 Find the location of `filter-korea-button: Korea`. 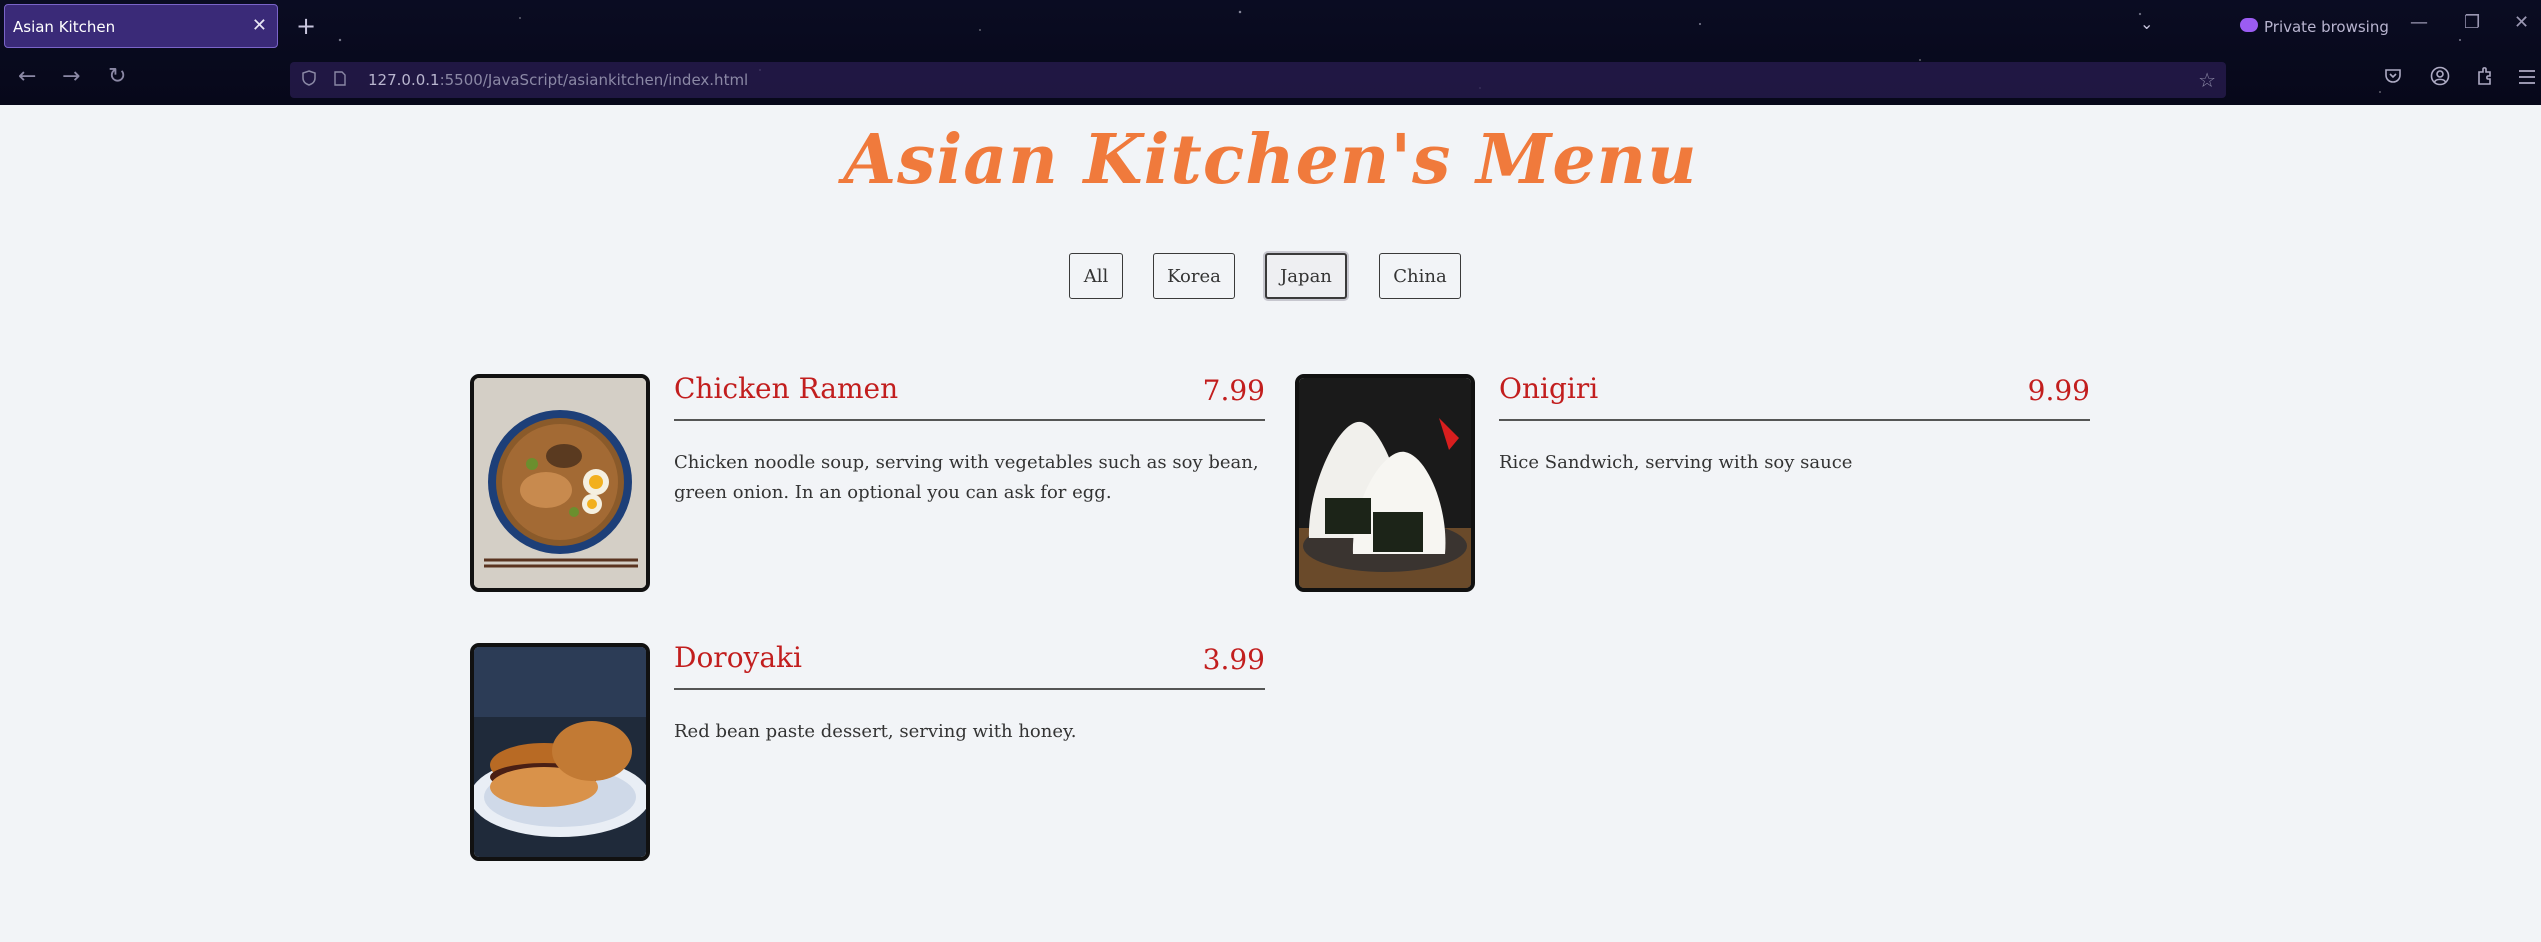

filter-korea-button: Korea is located at coordinates (1194, 276).